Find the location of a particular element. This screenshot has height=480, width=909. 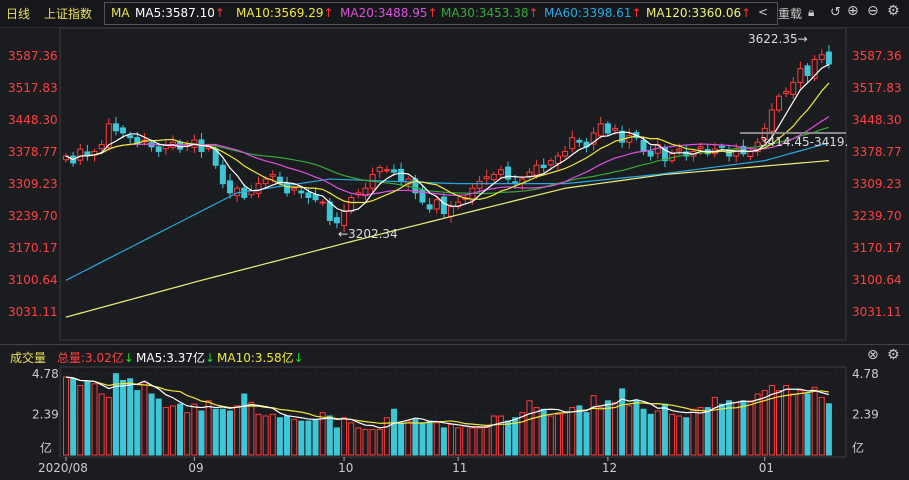

volume-total: 总量:3.02亿↓ is located at coordinates (95, 358).